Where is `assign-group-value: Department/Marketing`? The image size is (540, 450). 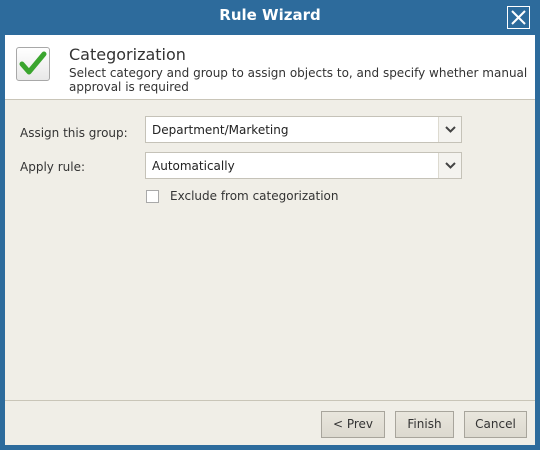
assign-group-value: Department/Marketing is located at coordinates (220, 130).